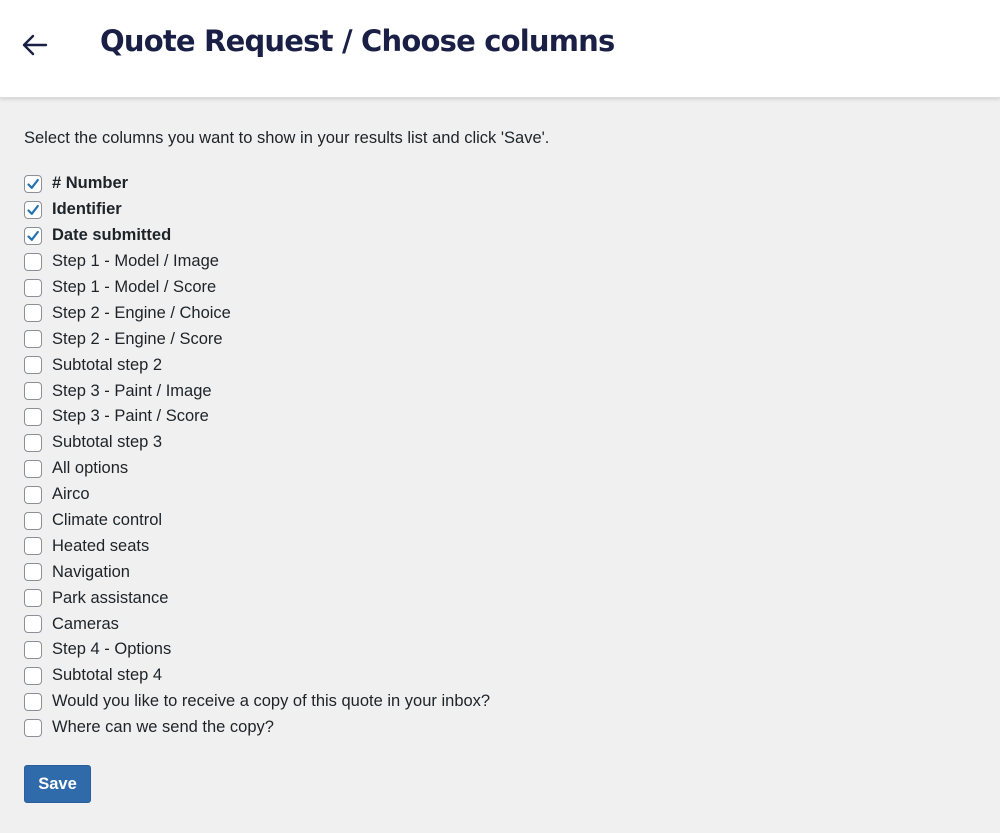  What do you see at coordinates (257, 572) in the screenshot?
I see `column-option: Navigation` at bounding box center [257, 572].